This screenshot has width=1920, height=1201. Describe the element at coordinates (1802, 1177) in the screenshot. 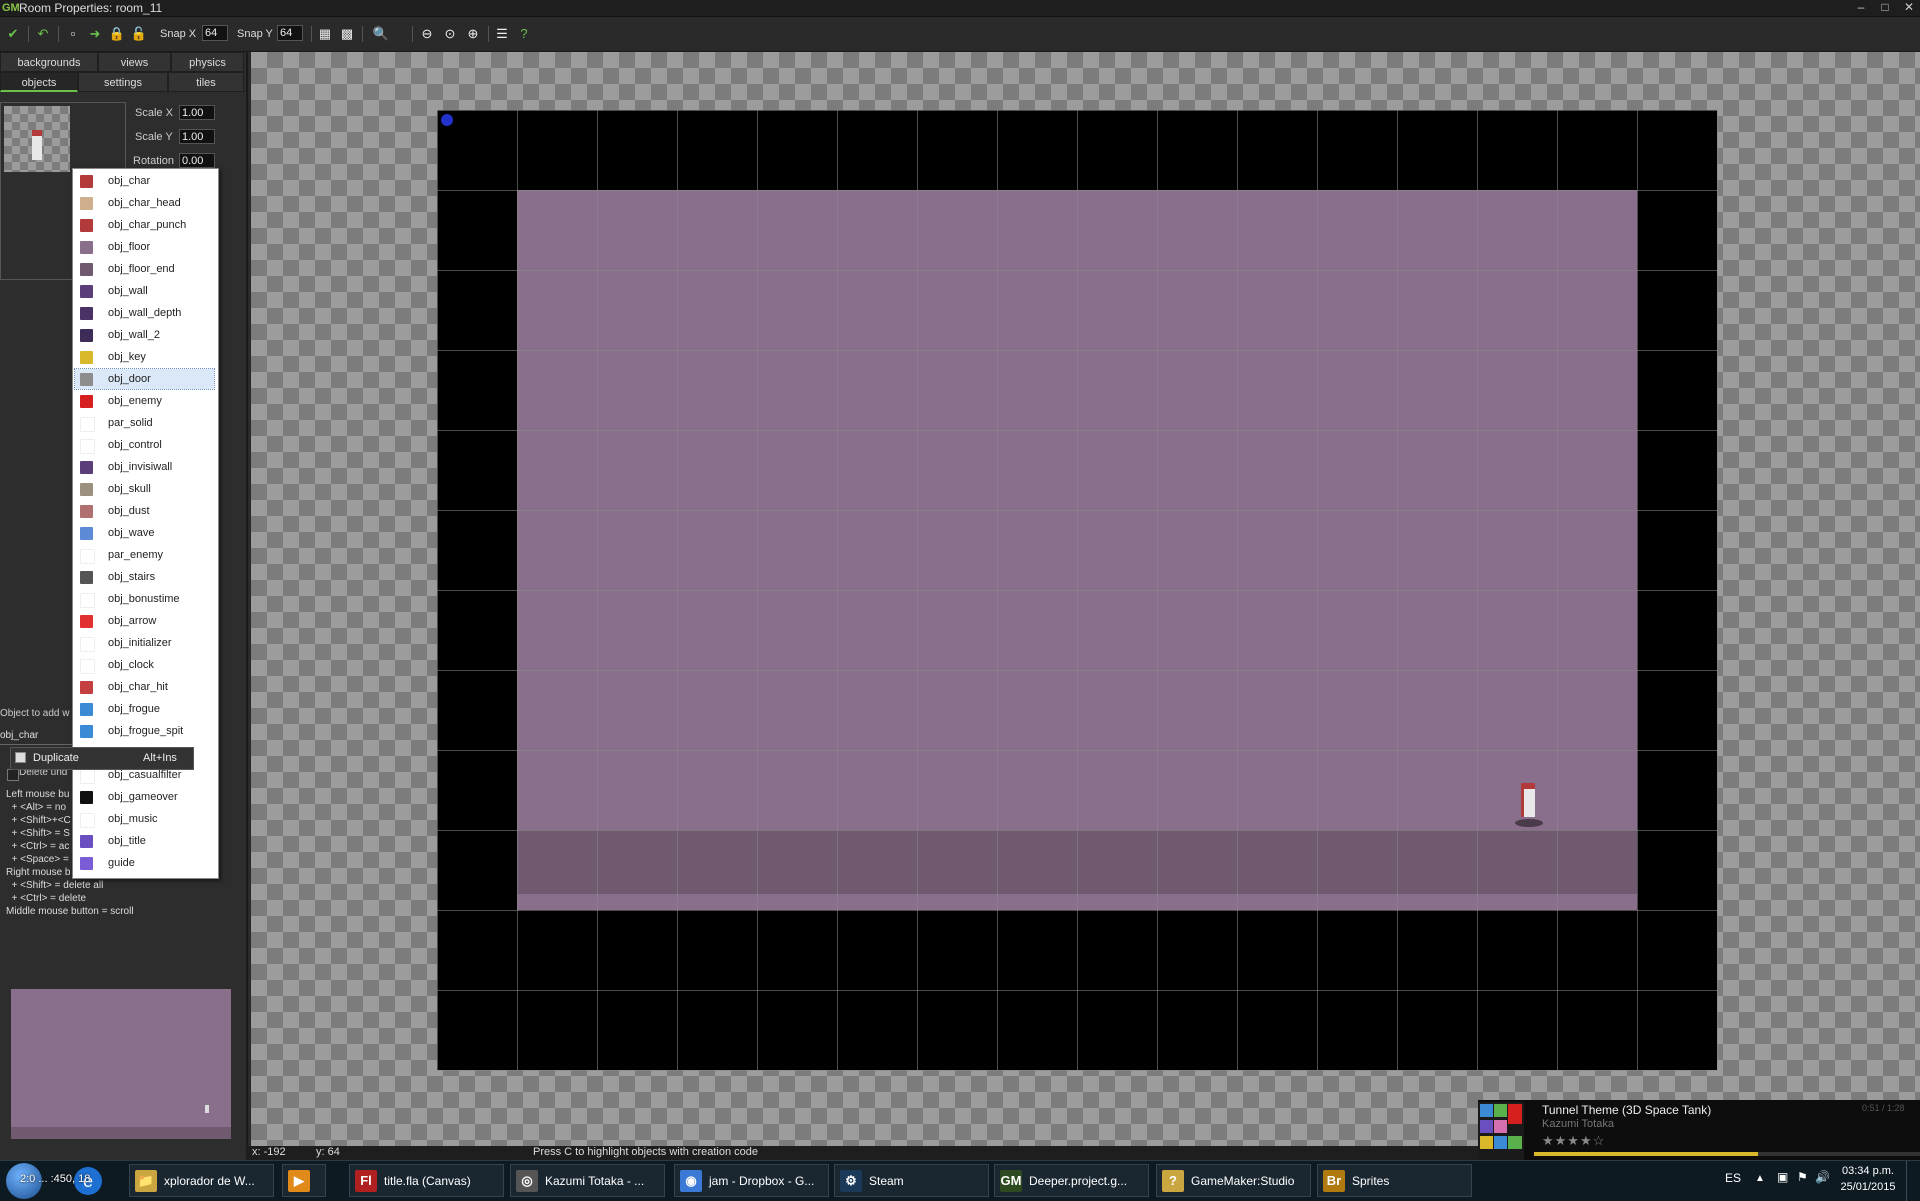

I see `flag-icon: ⚑` at that location.